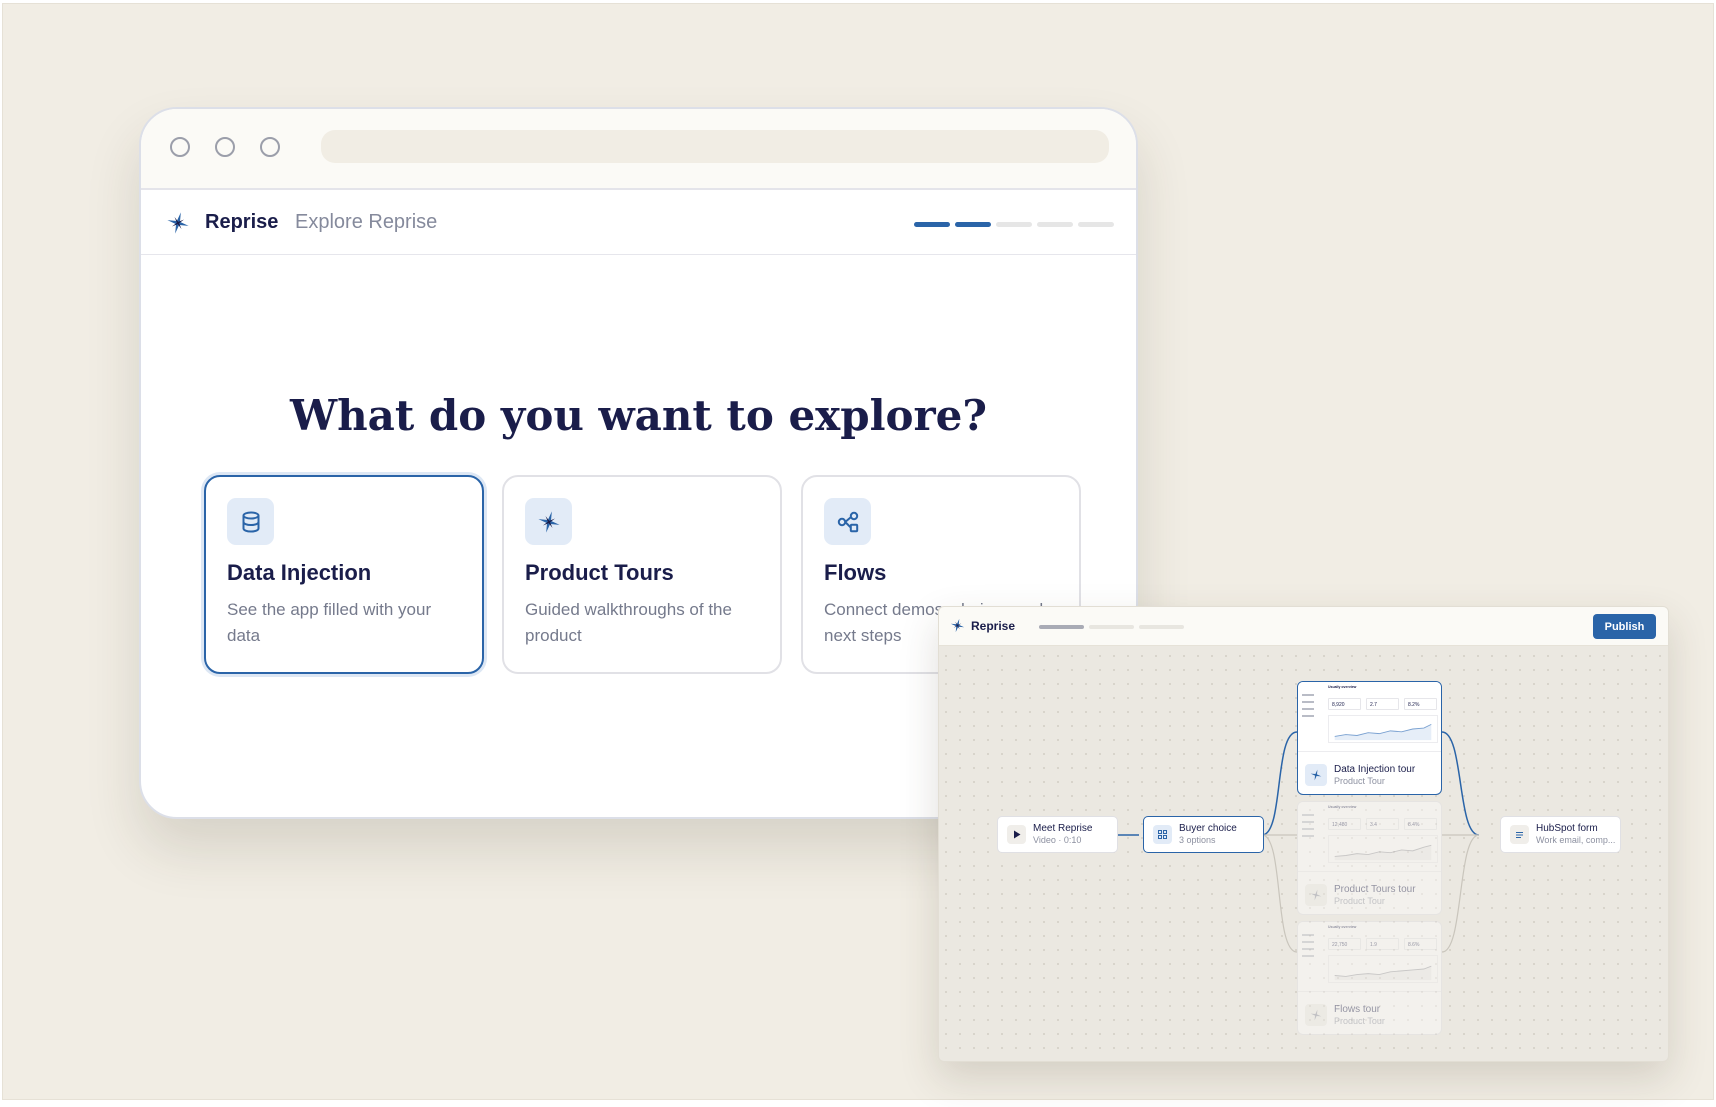 This screenshot has width=1716, height=1107. Describe the element at coordinates (329, 622) in the screenshot. I see `card-description: See the app filled with your data` at that location.